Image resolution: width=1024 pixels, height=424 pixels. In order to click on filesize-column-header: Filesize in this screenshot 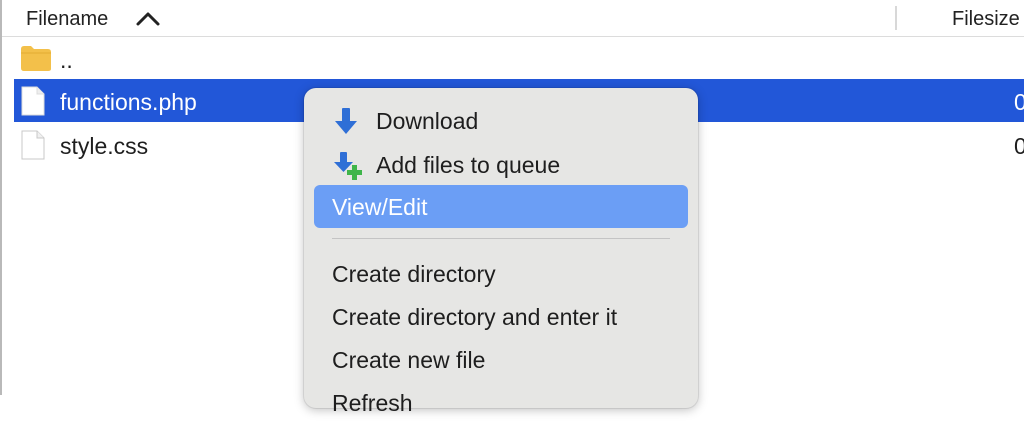, I will do `click(986, 19)`.